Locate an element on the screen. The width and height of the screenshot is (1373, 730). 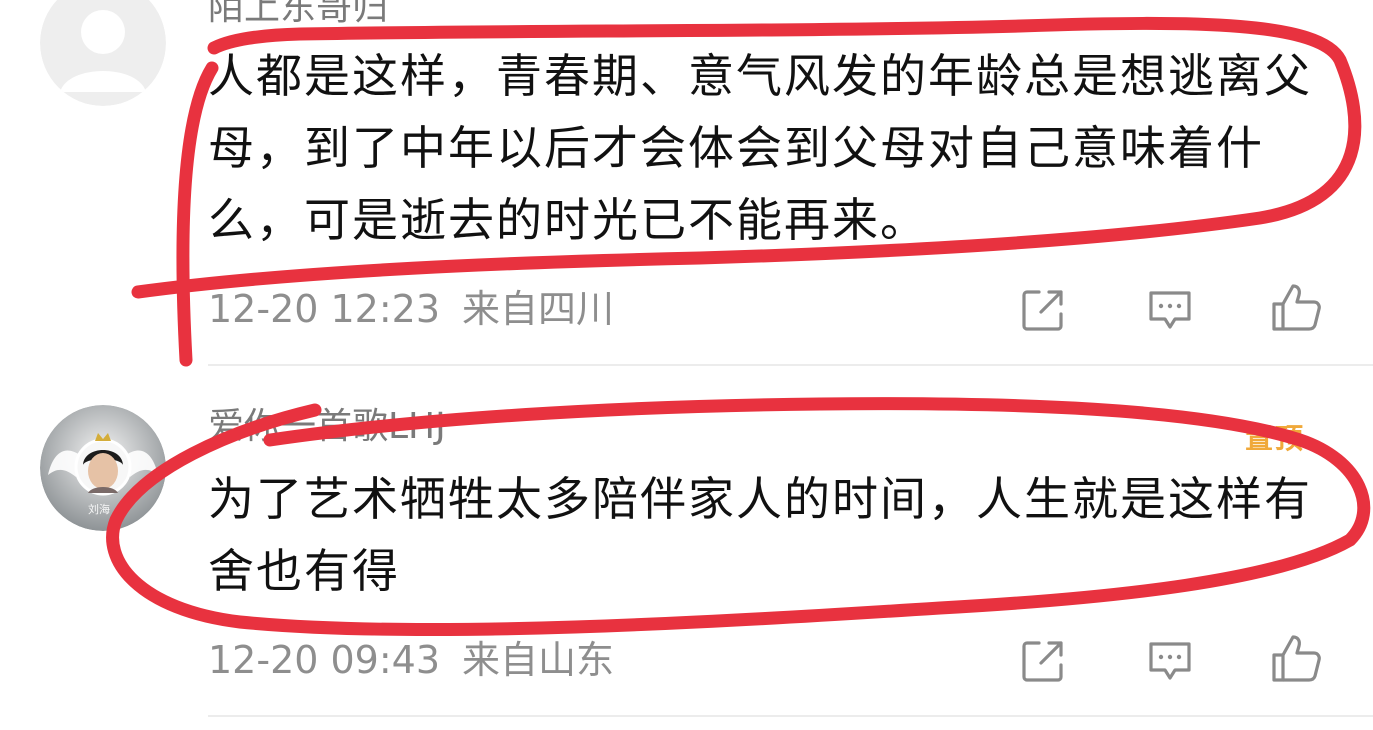
avatar: 刘海 is located at coordinates (103, 468).